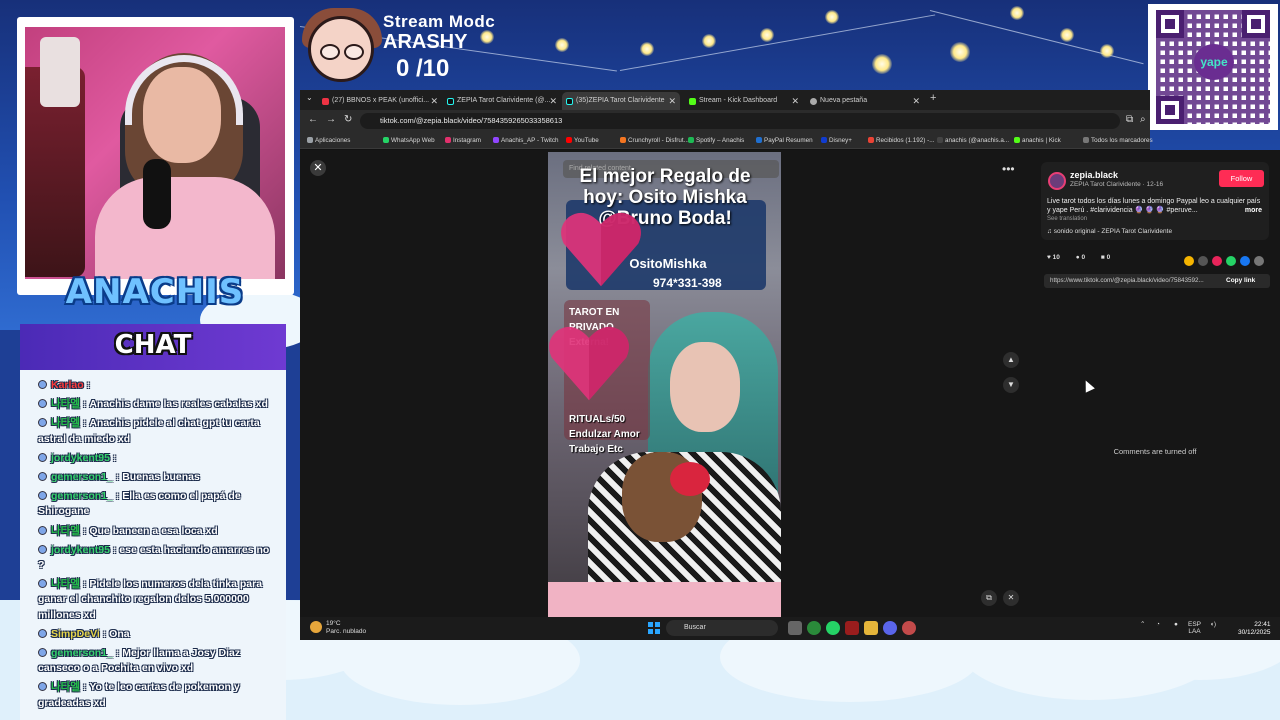 The height and width of the screenshot is (720, 1280). I want to click on like-count: ♥ 10, so click(1053, 257).